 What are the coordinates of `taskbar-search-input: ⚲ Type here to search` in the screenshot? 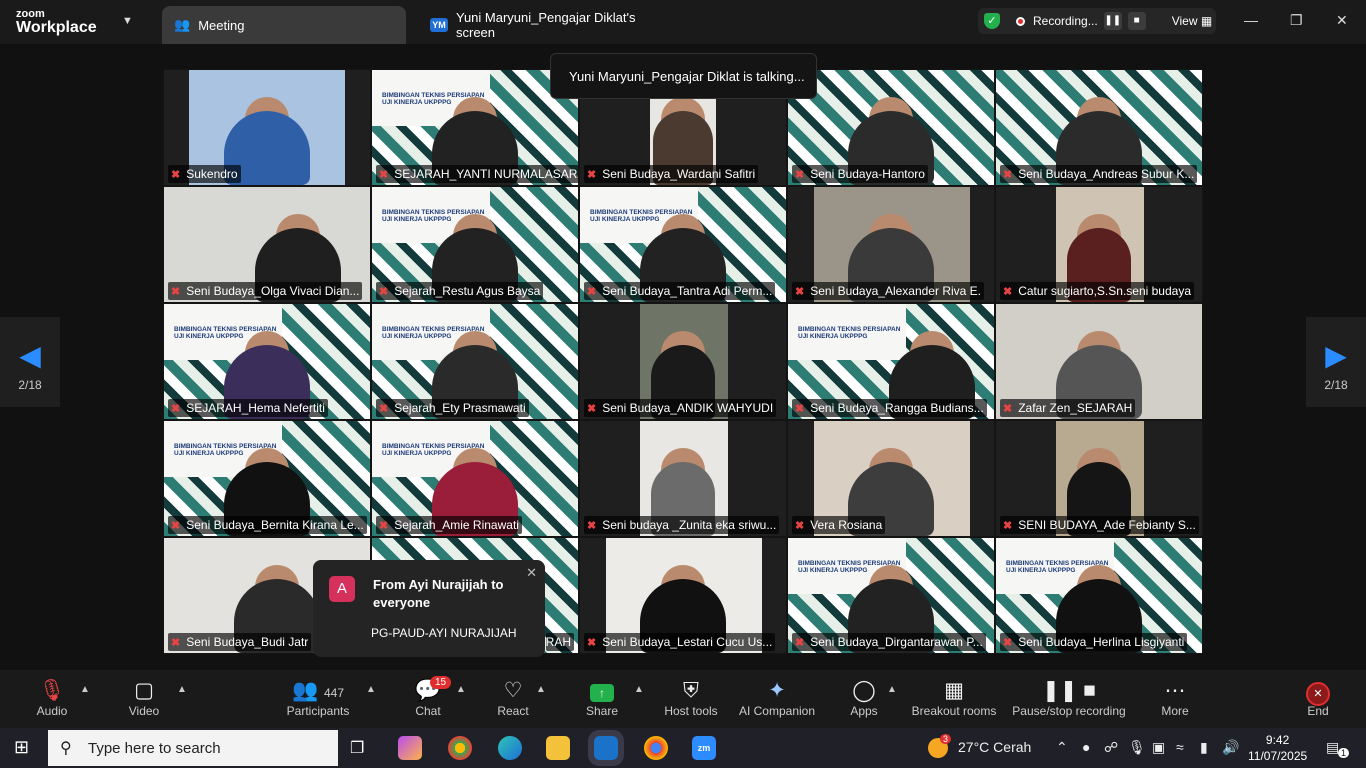 It's located at (193, 748).